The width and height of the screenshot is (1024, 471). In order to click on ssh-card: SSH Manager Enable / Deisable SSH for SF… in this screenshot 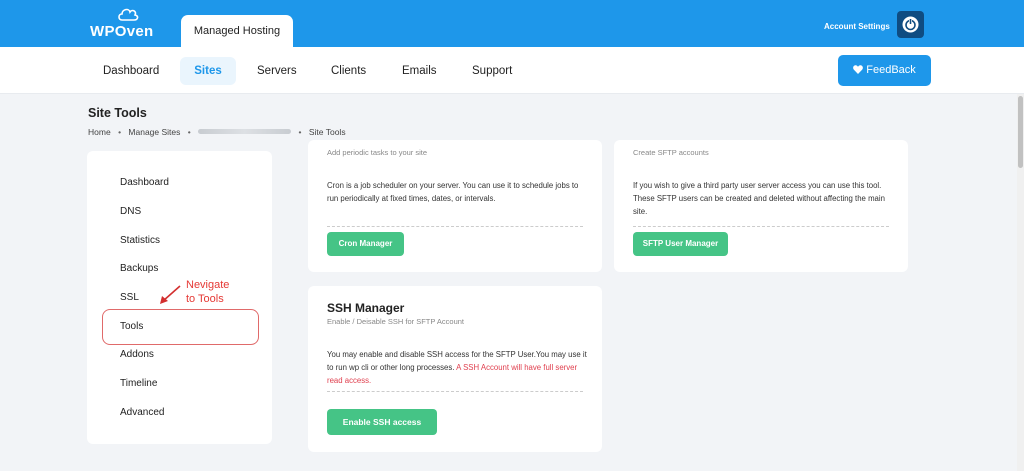, I will do `click(455, 369)`.